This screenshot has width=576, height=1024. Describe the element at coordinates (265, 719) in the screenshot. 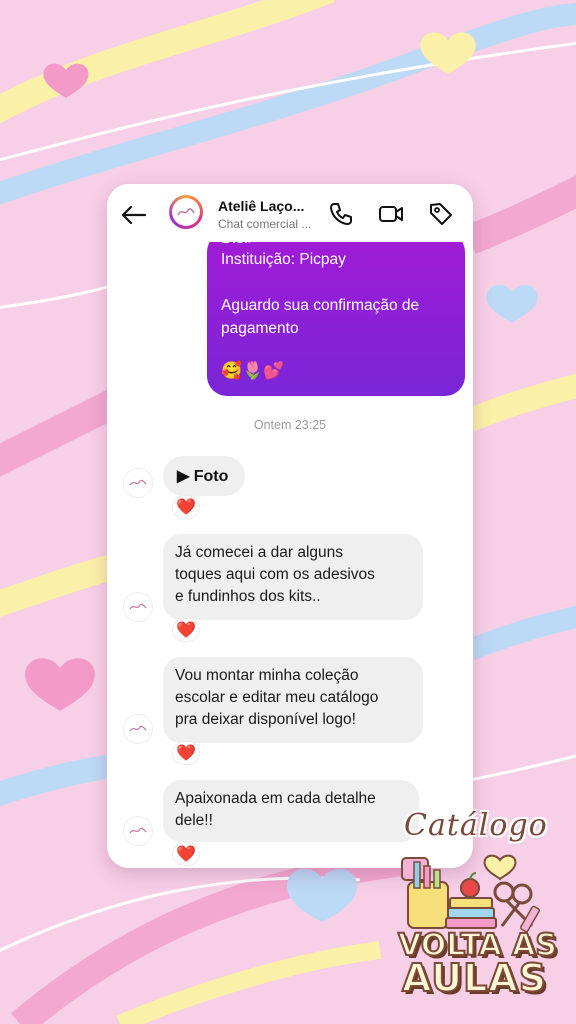

I see `message-text: pra deixar disponível logo!` at that location.